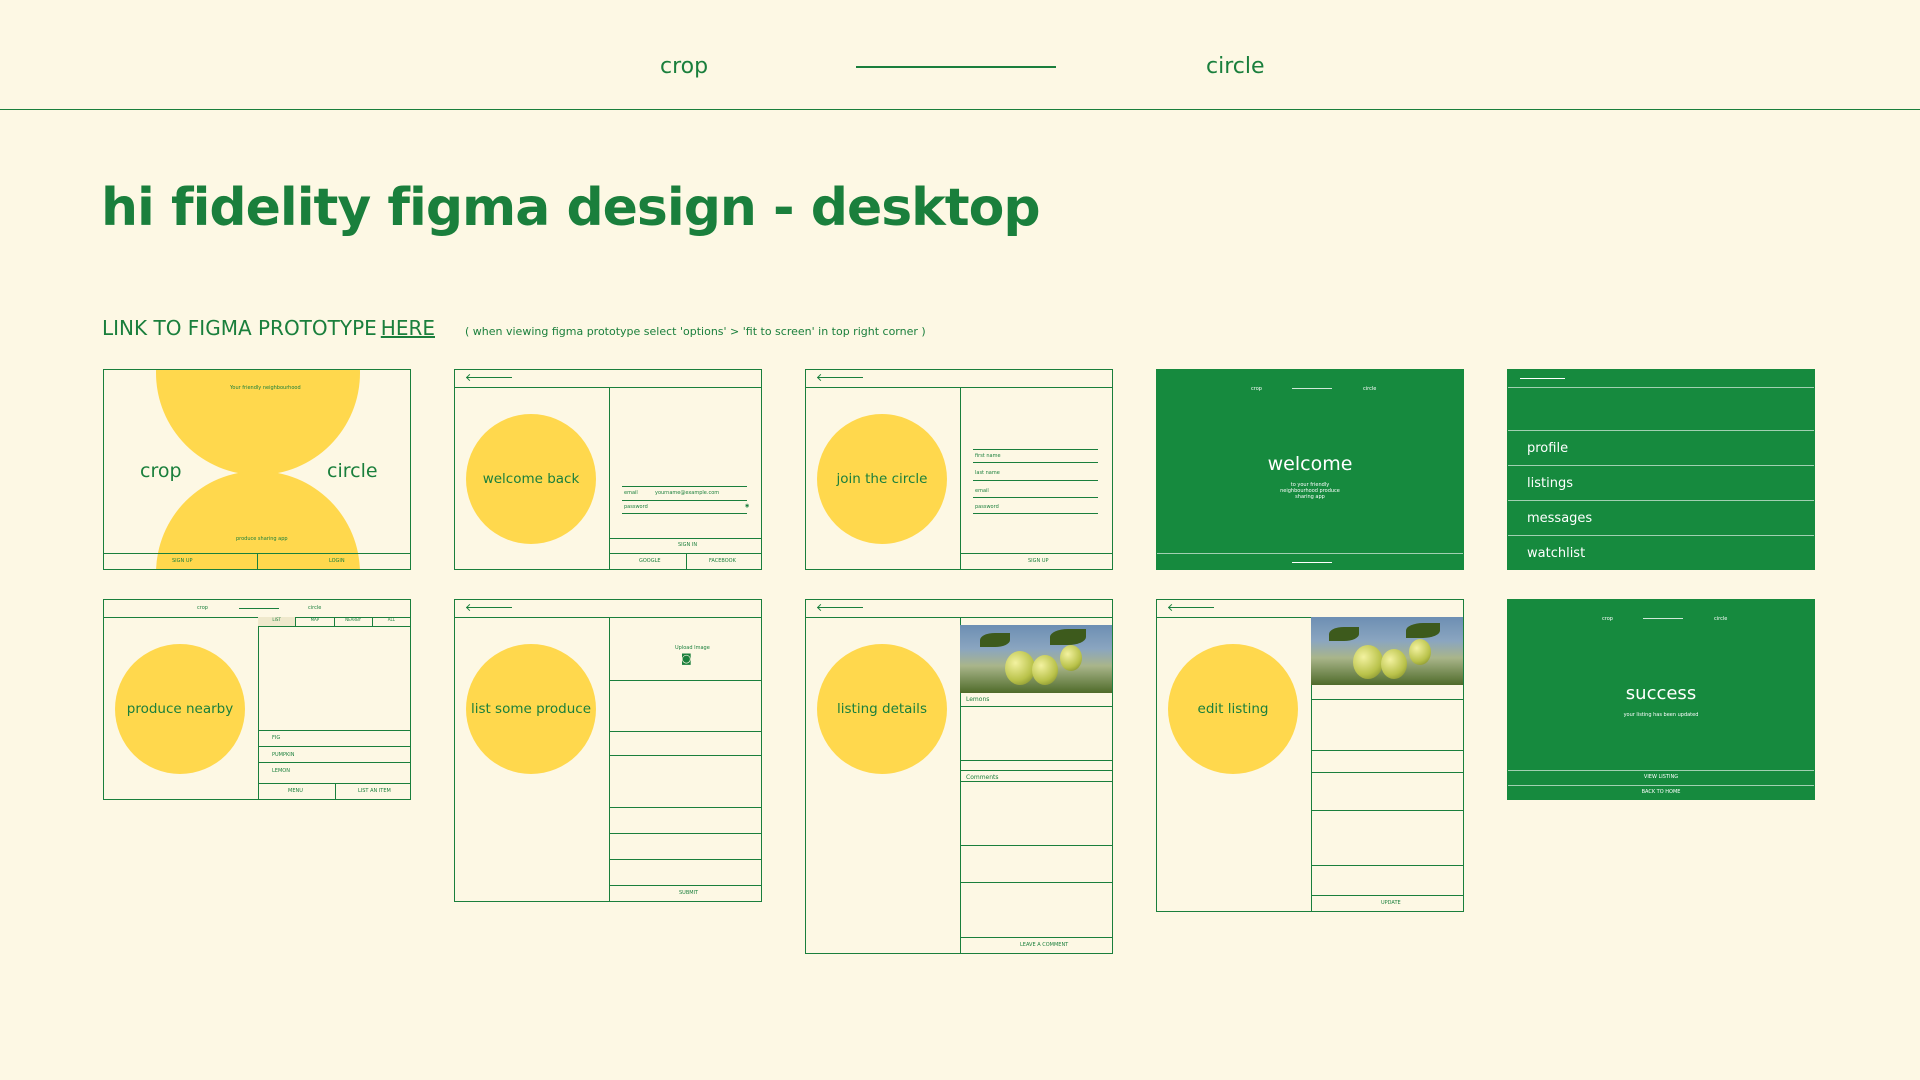 This screenshot has width=1920, height=1080. I want to click on signup-circle-label: join the circle, so click(882, 479).